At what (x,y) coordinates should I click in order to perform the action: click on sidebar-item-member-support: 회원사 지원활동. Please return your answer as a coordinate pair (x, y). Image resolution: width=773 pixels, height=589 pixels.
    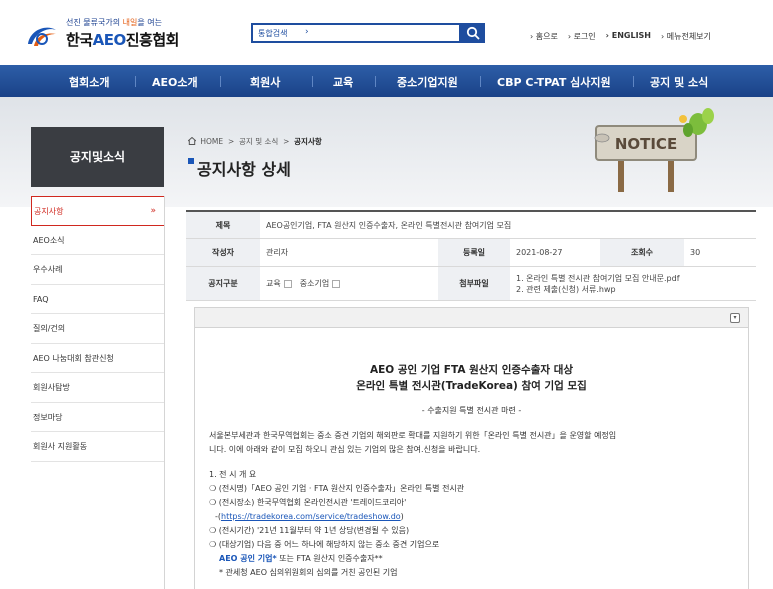
    Looking at the image, I should click on (97, 447).